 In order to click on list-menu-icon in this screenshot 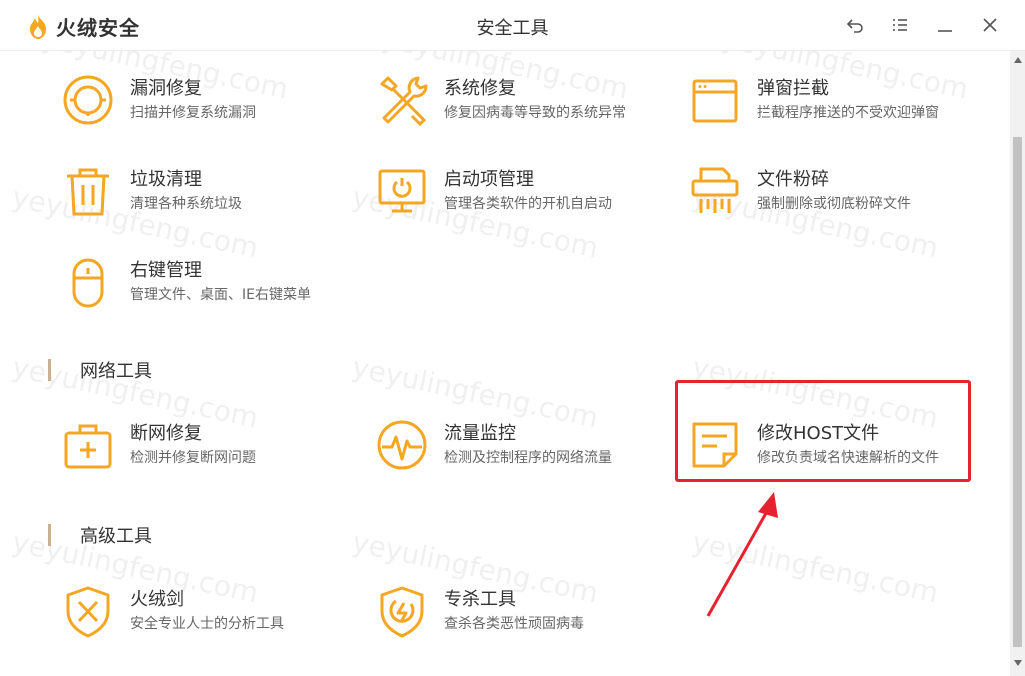, I will do `click(900, 25)`.